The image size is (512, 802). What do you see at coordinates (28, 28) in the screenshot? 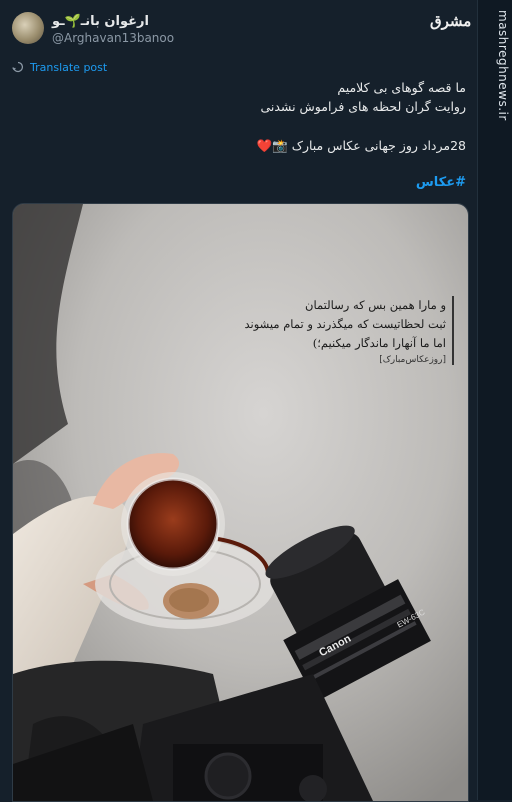
I see `avatar` at bounding box center [28, 28].